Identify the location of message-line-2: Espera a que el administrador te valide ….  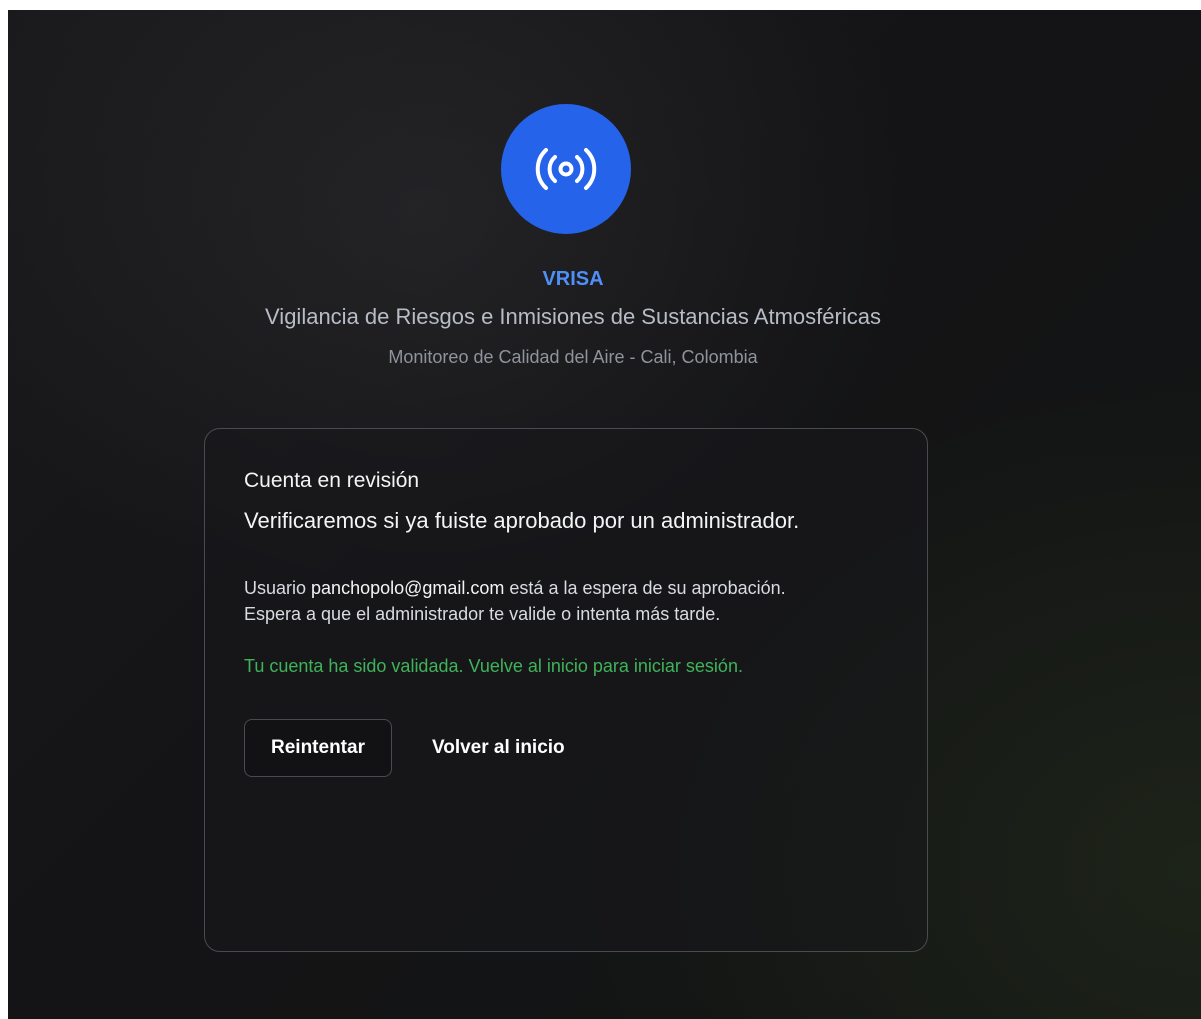
(482, 614).